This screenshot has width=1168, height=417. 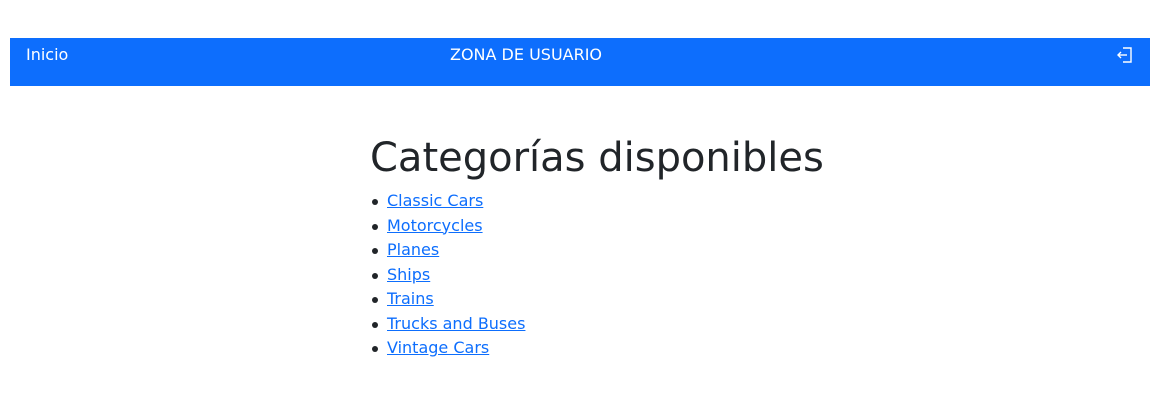 I want to click on list-item: Planes, so click(x=670, y=252).